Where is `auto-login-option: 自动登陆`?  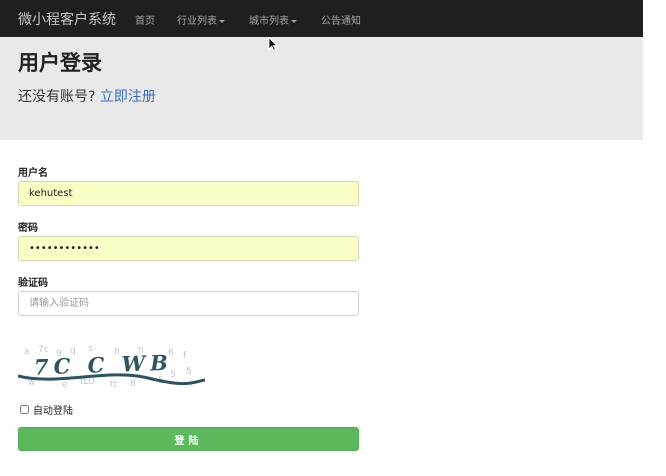 auto-login-option: 自动登陆 is located at coordinates (46, 409).